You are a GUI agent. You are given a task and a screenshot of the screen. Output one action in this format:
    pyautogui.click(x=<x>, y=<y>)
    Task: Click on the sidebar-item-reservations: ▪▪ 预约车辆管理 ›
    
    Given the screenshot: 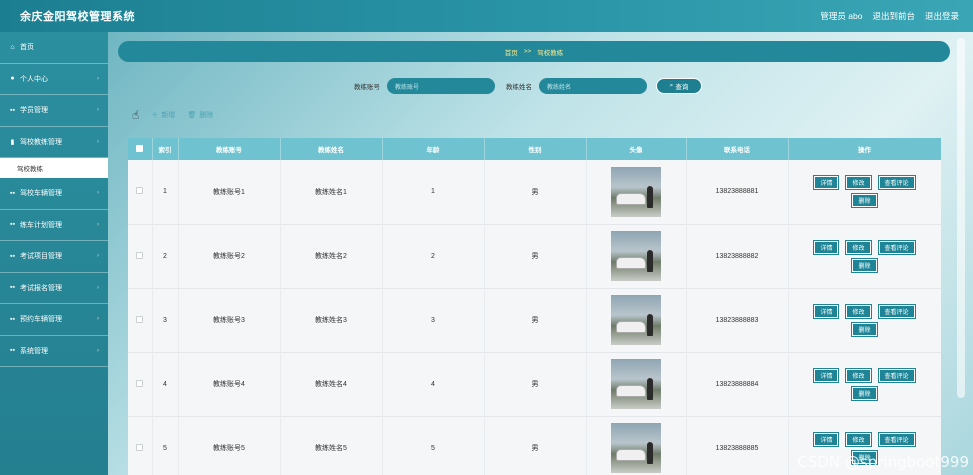 What is the action you would take?
    pyautogui.click(x=54, y=320)
    